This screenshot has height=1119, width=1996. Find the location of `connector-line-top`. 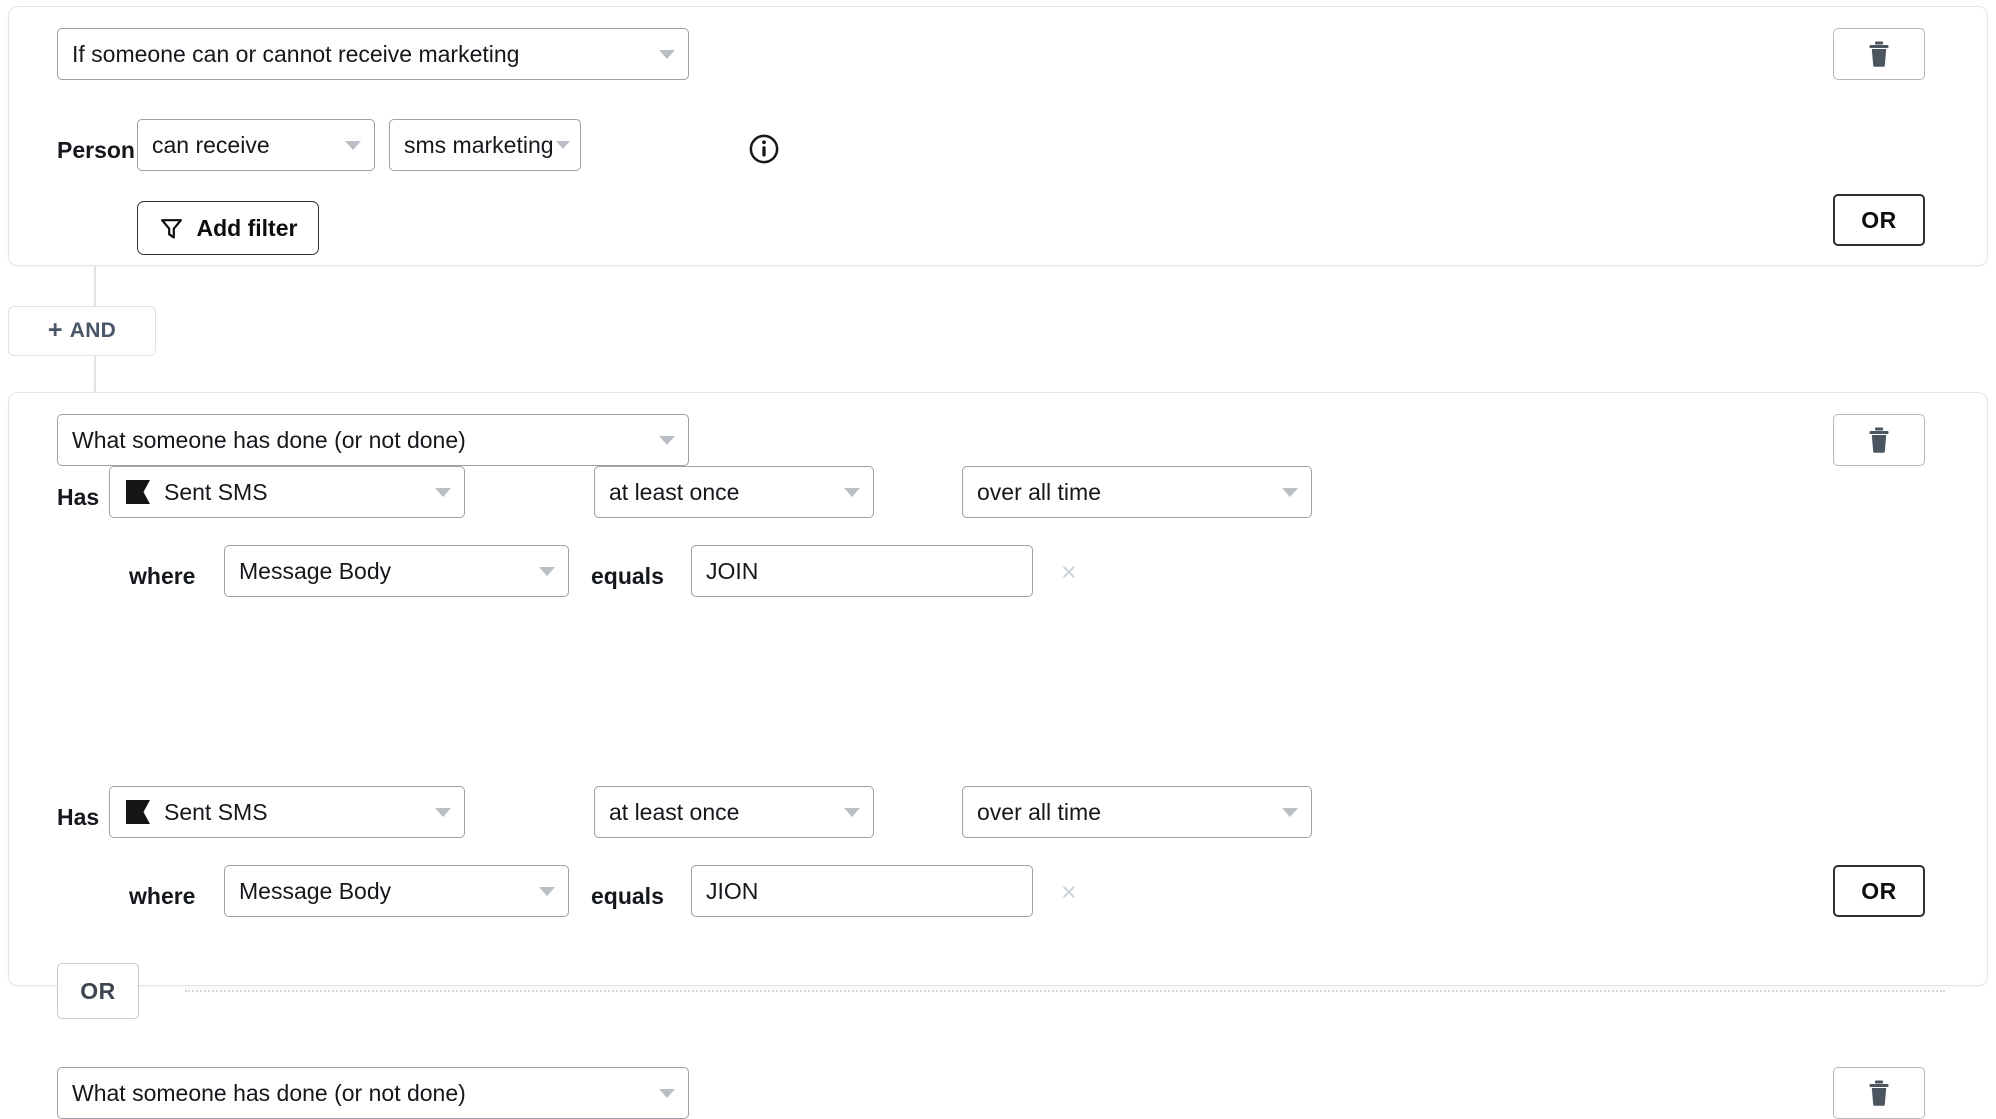

connector-line-top is located at coordinates (95, 287).